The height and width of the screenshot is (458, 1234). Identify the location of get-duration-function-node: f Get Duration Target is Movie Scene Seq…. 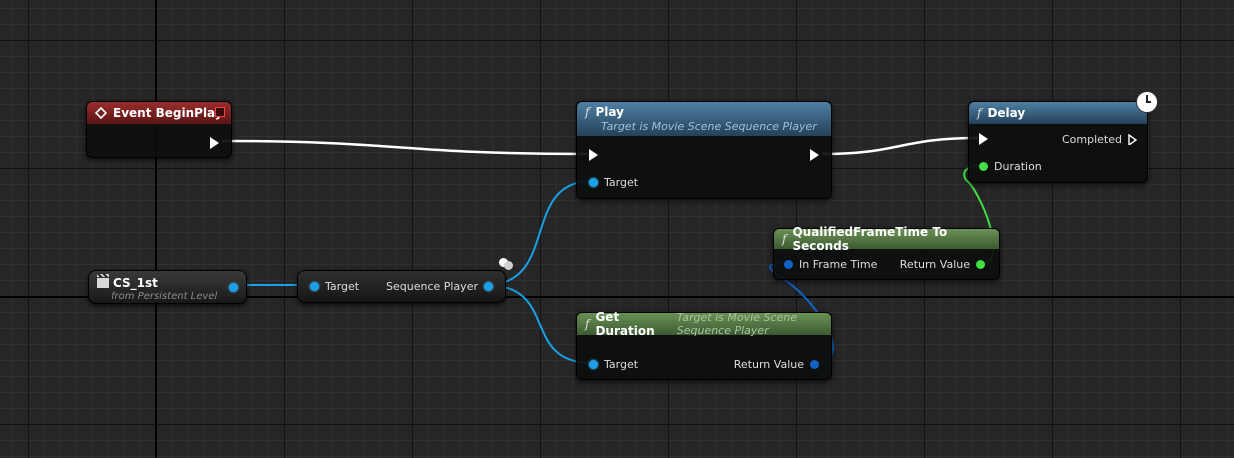
(704, 345).